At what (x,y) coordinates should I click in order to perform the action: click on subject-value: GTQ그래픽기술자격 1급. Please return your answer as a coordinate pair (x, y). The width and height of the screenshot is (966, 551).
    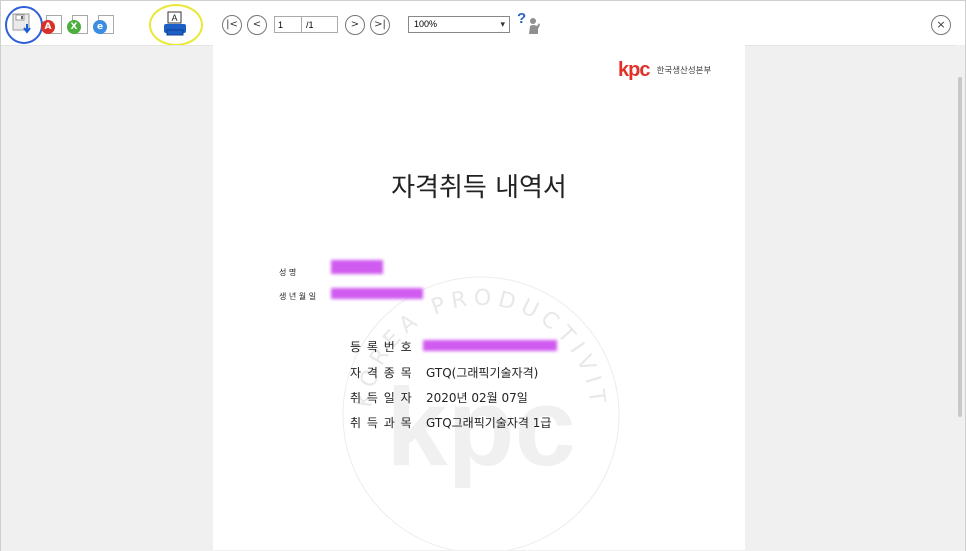
    Looking at the image, I should click on (489, 423).